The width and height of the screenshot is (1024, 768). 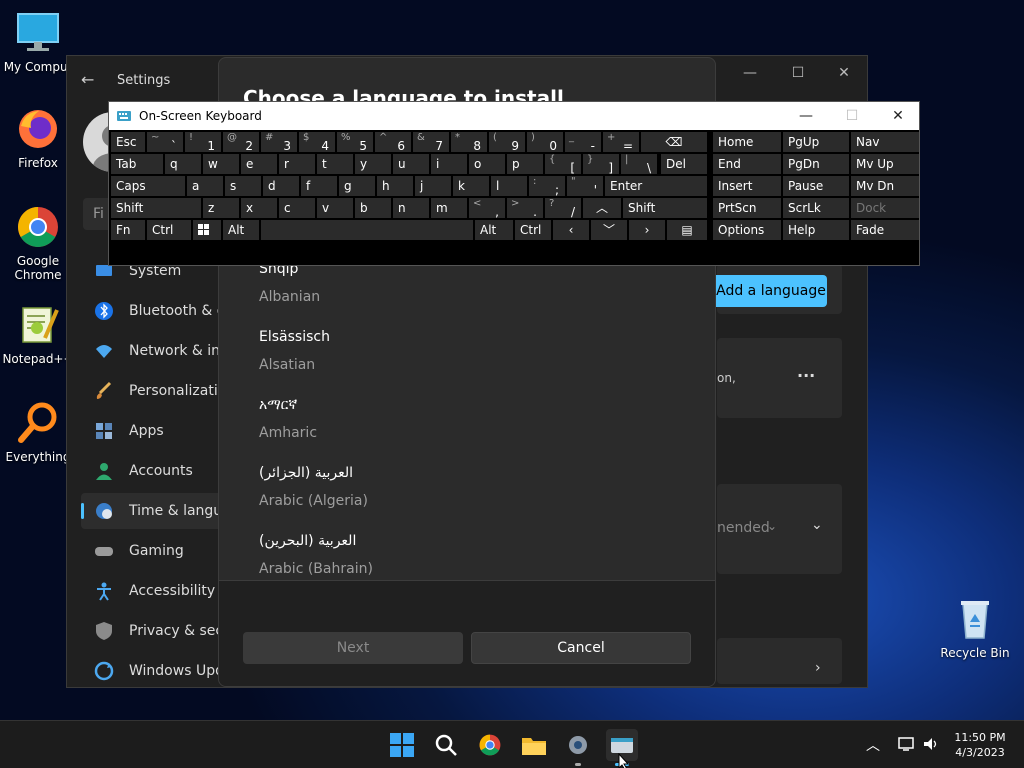 What do you see at coordinates (335, 164) in the screenshot?
I see `key-letter: t` at bounding box center [335, 164].